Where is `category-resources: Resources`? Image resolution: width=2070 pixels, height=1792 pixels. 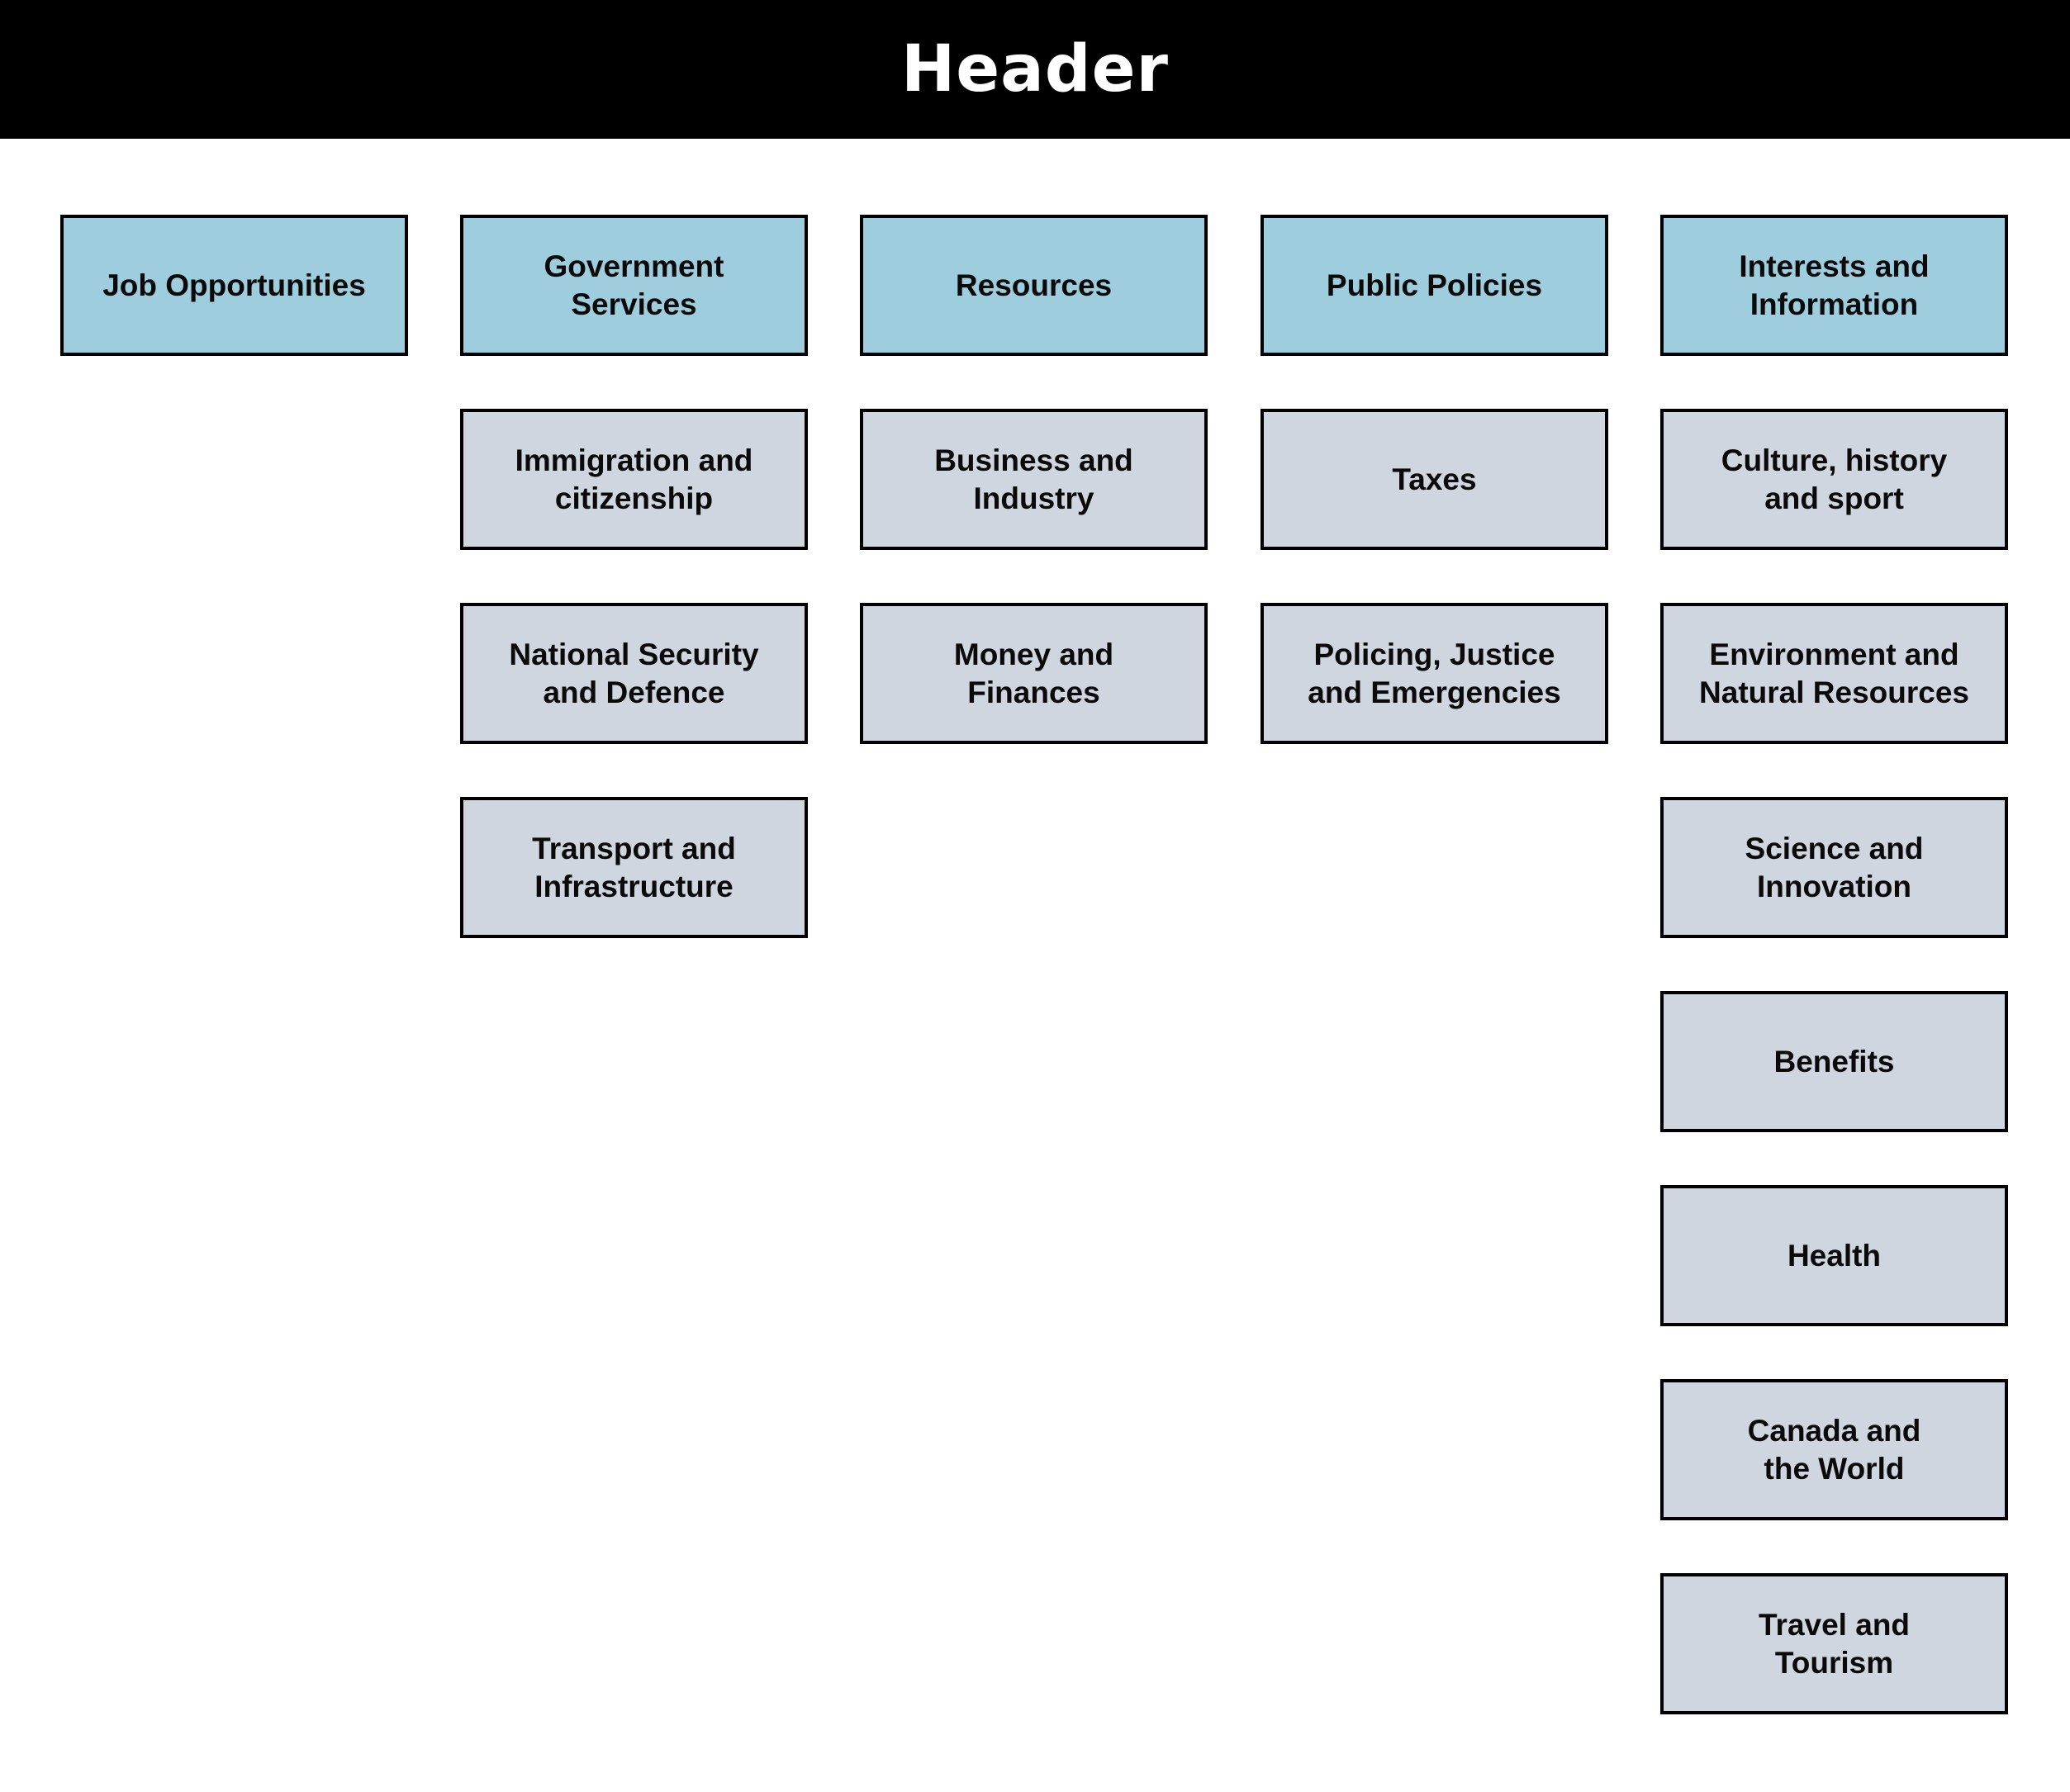 category-resources: Resources is located at coordinates (1034, 285).